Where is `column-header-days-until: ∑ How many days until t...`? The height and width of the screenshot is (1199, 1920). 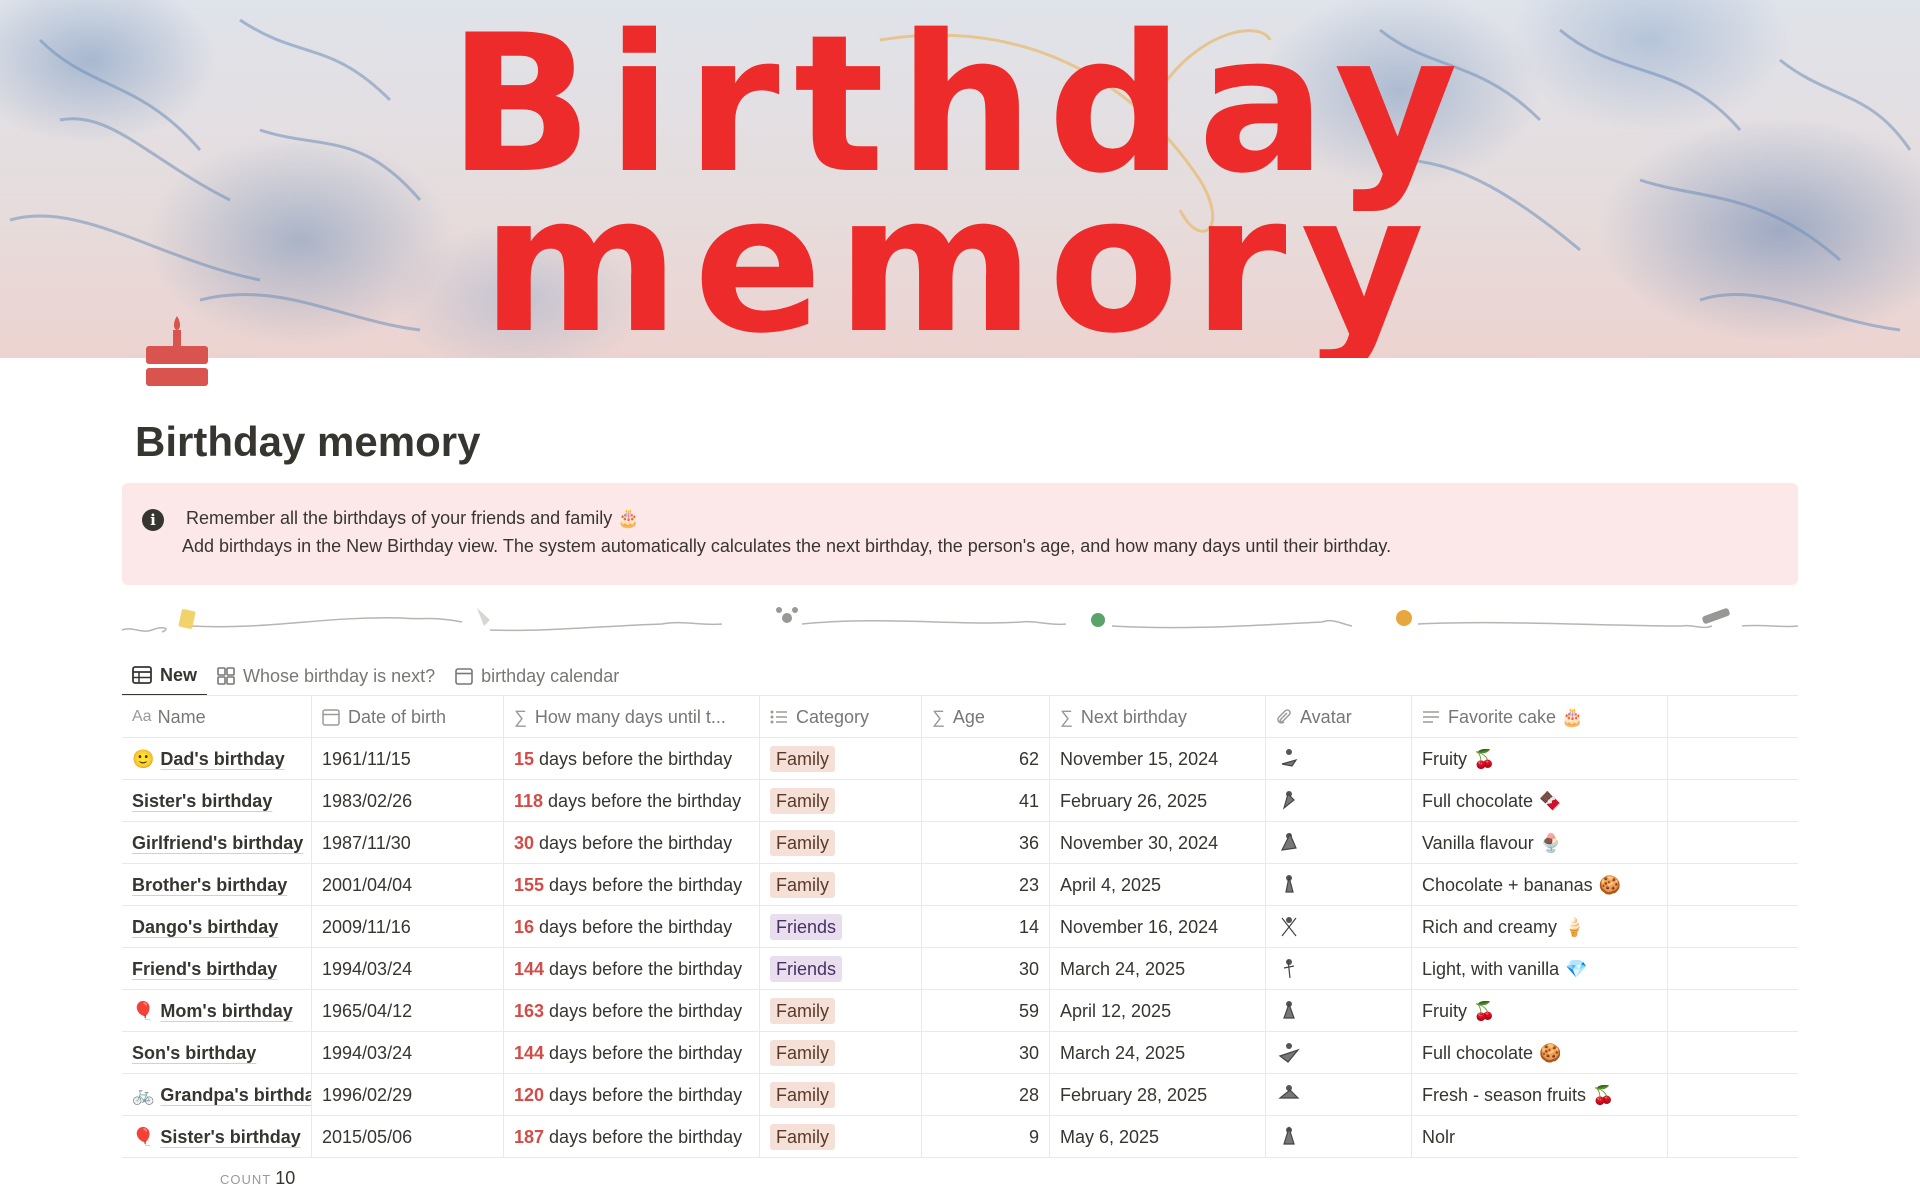
column-header-days-until: ∑ How many days until t... is located at coordinates (632, 717).